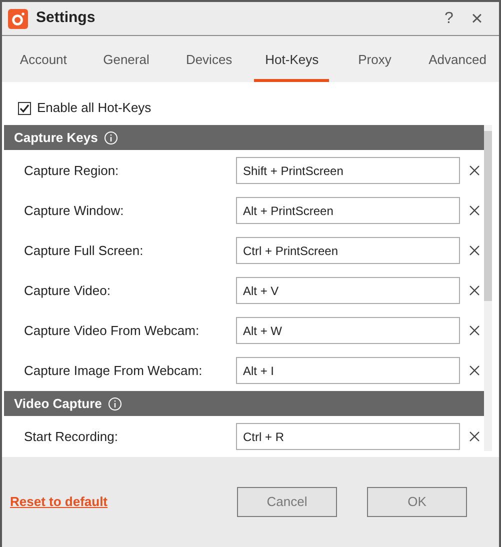 The image size is (501, 547). Describe the element at coordinates (348, 370) in the screenshot. I see `hotkey-field: Alt + I` at that location.